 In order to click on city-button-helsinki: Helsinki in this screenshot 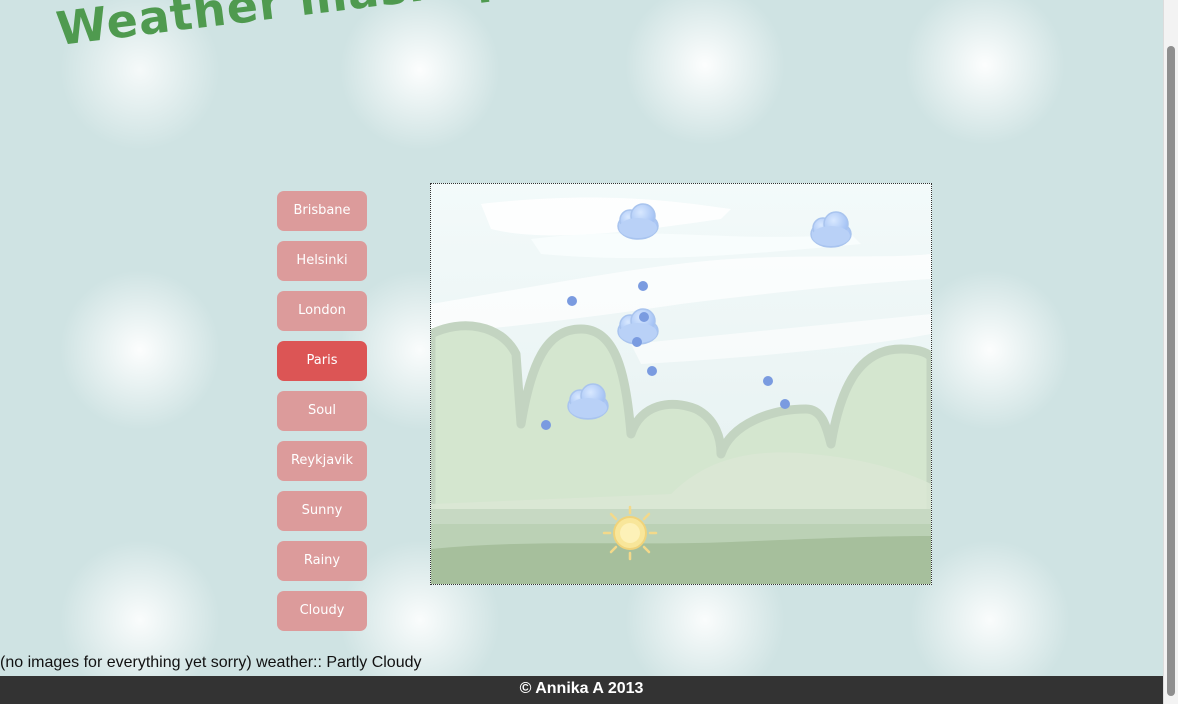, I will do `click(322, 261)`.